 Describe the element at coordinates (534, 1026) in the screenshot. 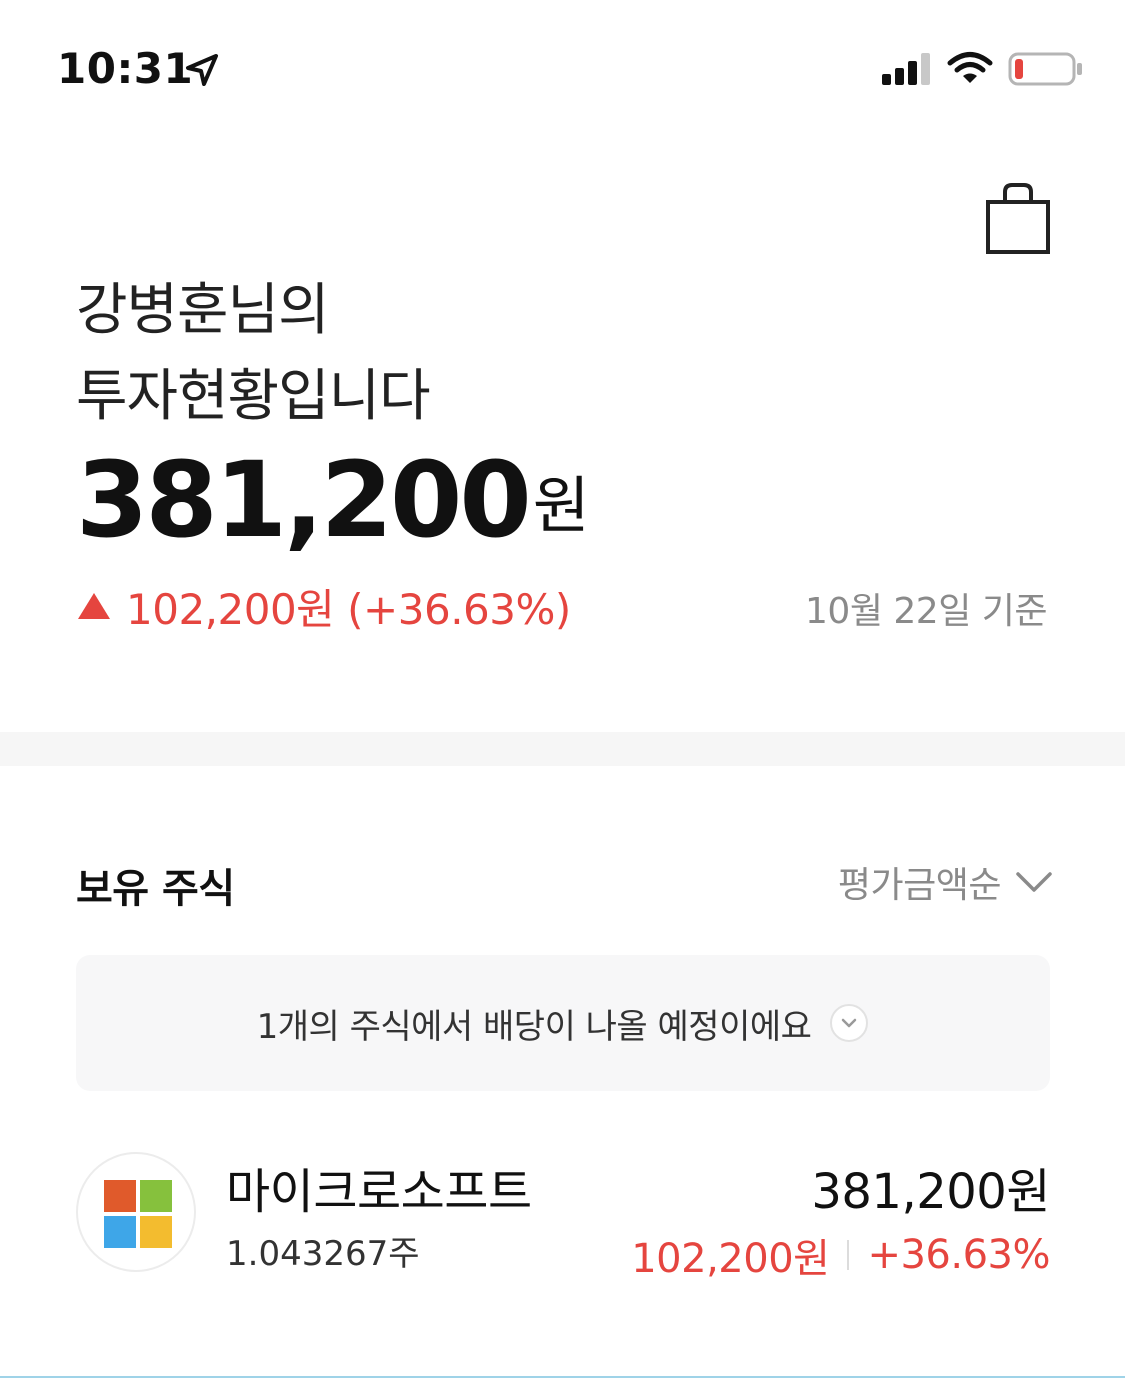

I see `dividend-banner-text: 1개의 주식에서 배당이 나올 예정이에요` at that location.